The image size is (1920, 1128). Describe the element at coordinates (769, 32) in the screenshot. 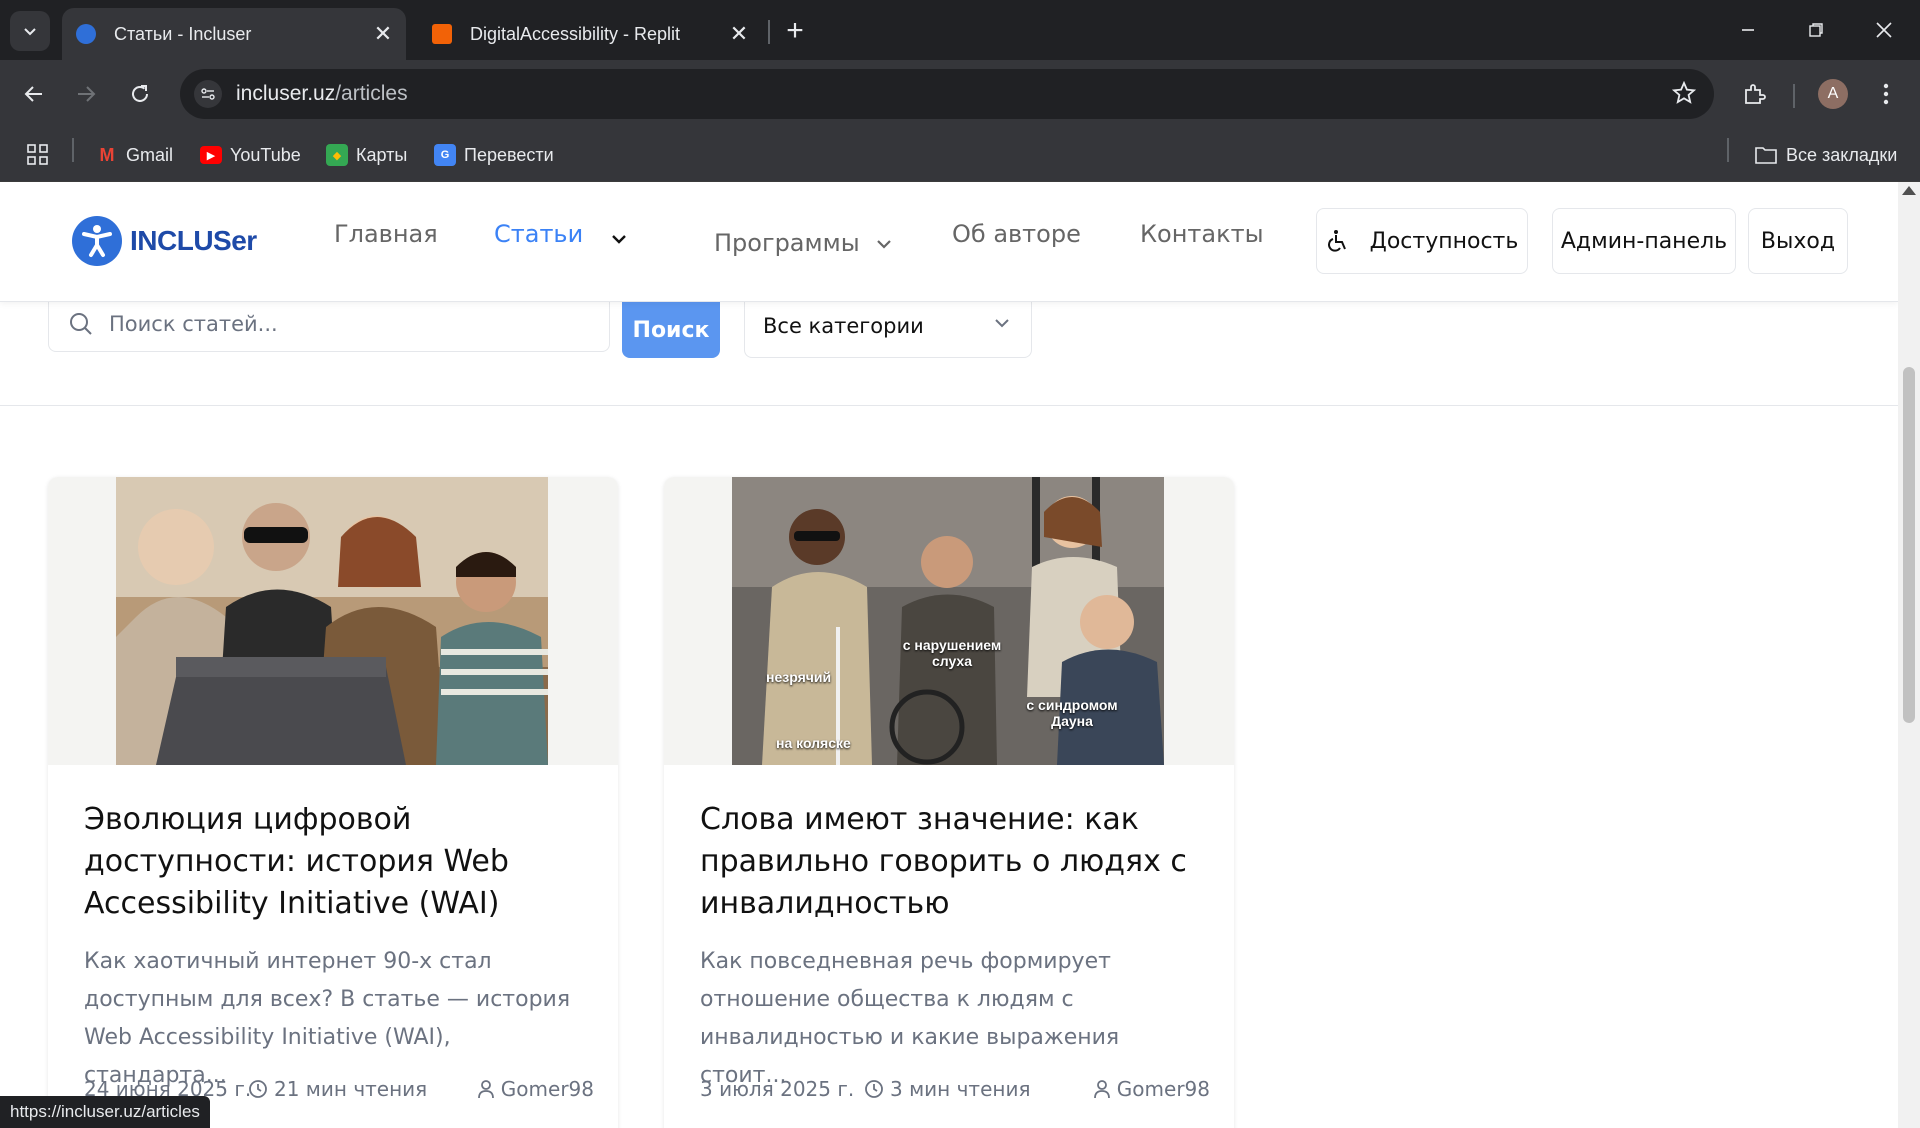

I see `tab-separator` at that location.